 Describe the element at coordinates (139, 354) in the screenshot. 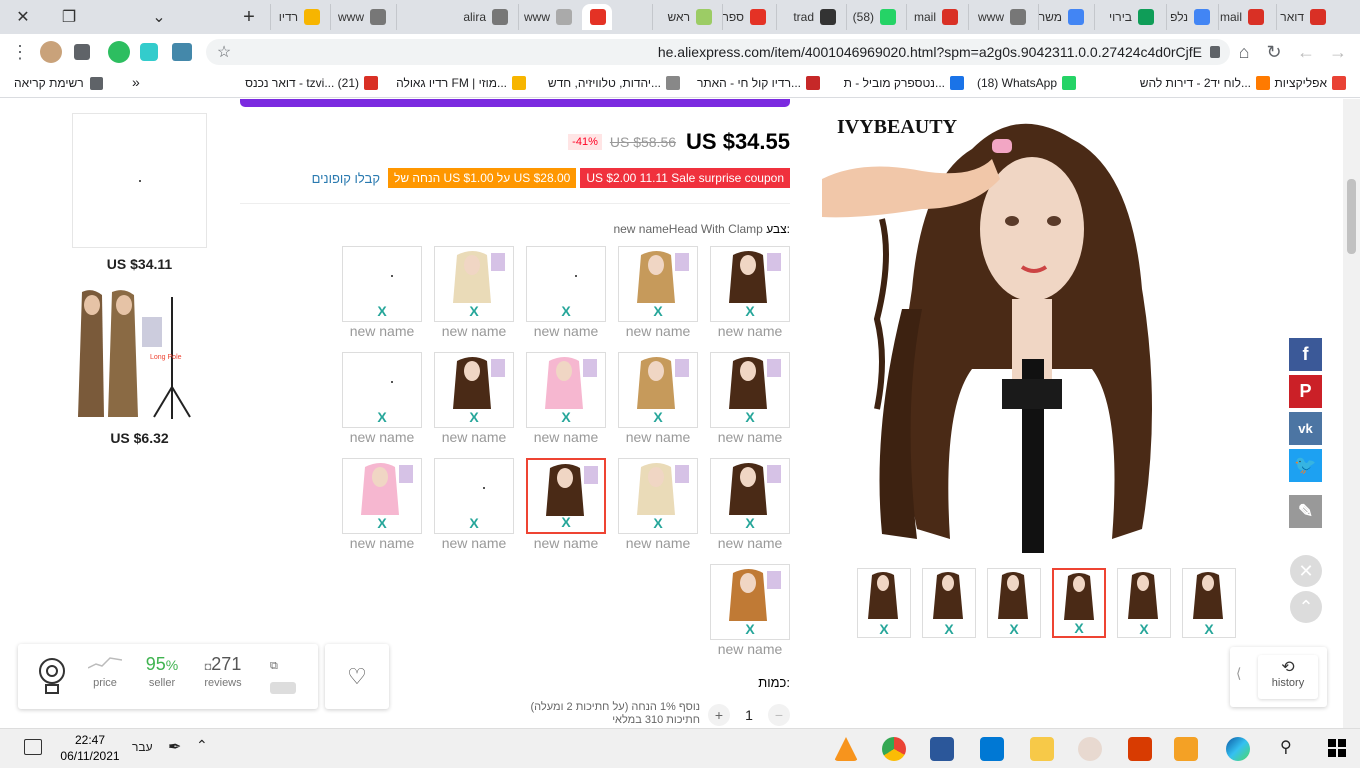

I see `recommended-item-image: Long Pole` at that location.